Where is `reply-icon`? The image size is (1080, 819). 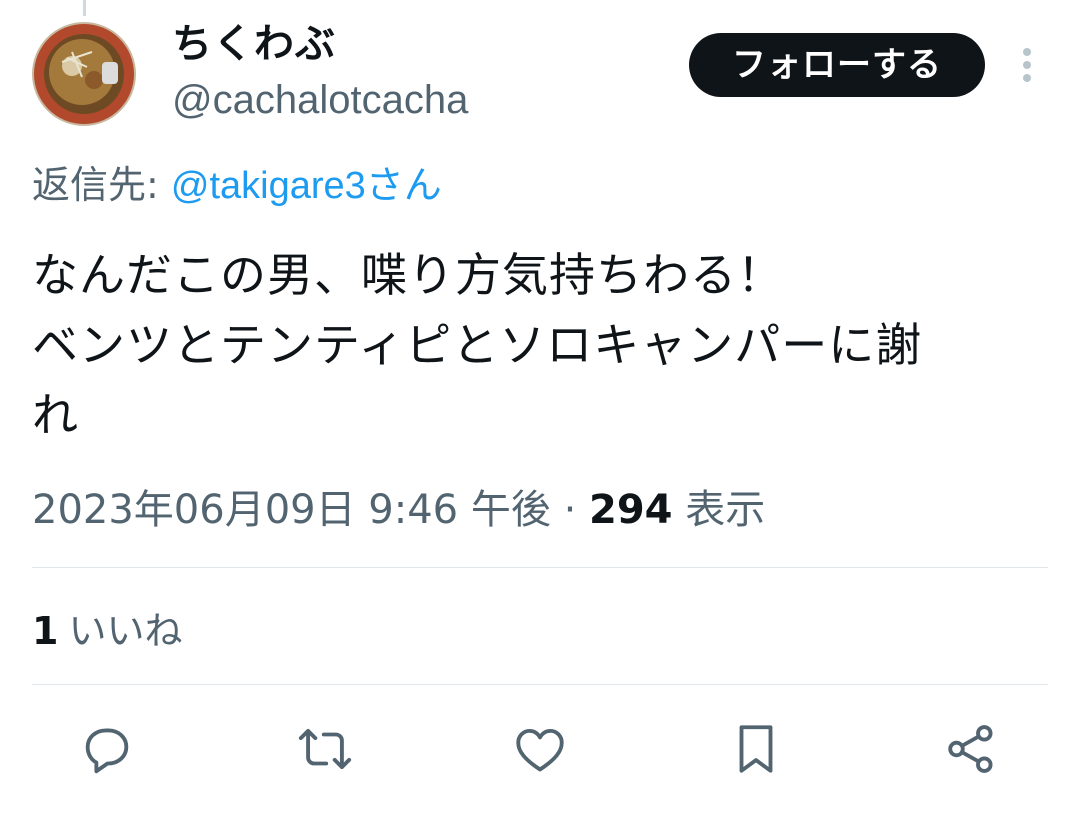 reply-icon is located at coordinates (107, 749).